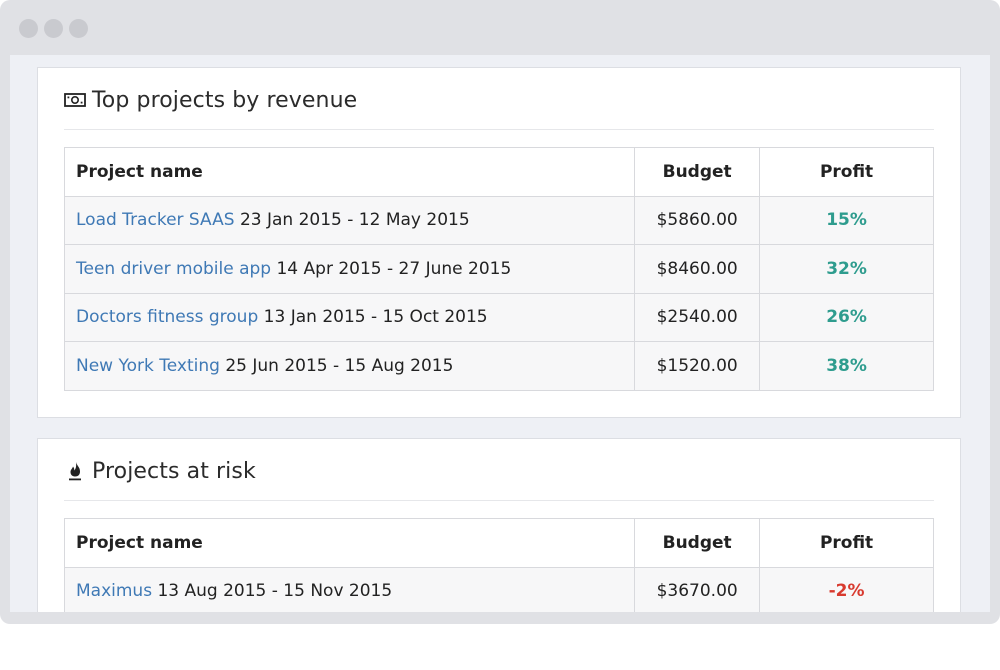 The image size is (1000, 670). I want to click on projects-at-risk-header: Projects at risk, so click(499, 470).